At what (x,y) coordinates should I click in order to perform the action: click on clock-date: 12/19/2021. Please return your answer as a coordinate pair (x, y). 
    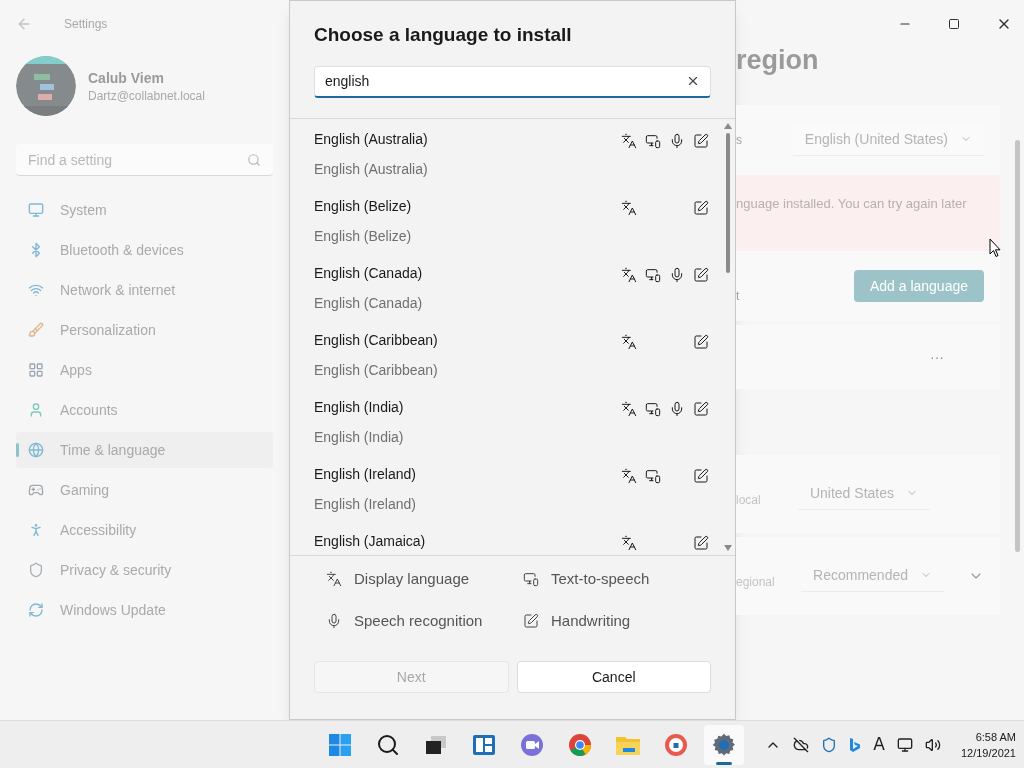
    Looking at the image, I should click on (988, 752).